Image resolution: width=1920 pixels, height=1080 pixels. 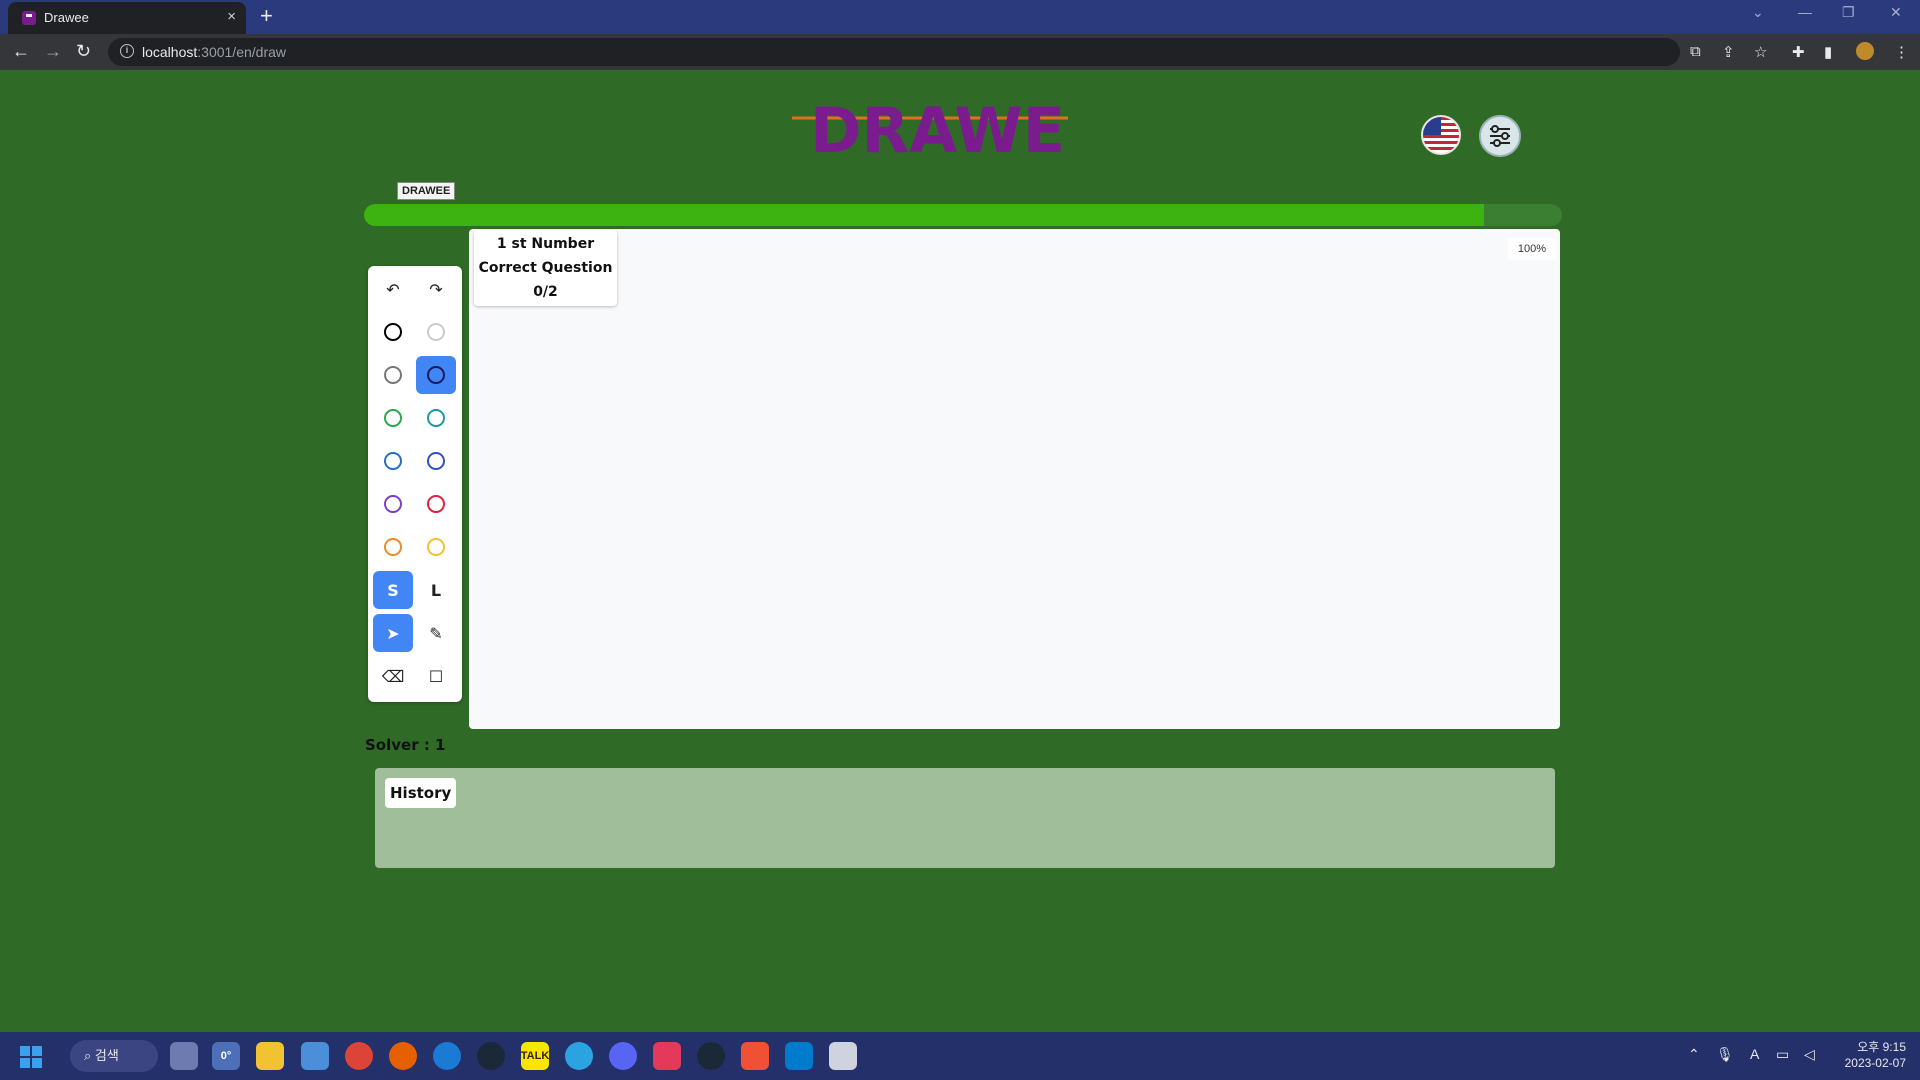 What do you see at coordinates (1901, 52) in the screenshot?
I see `menu-kebab-icon: ⋮` at bounding box center [1901, 52].